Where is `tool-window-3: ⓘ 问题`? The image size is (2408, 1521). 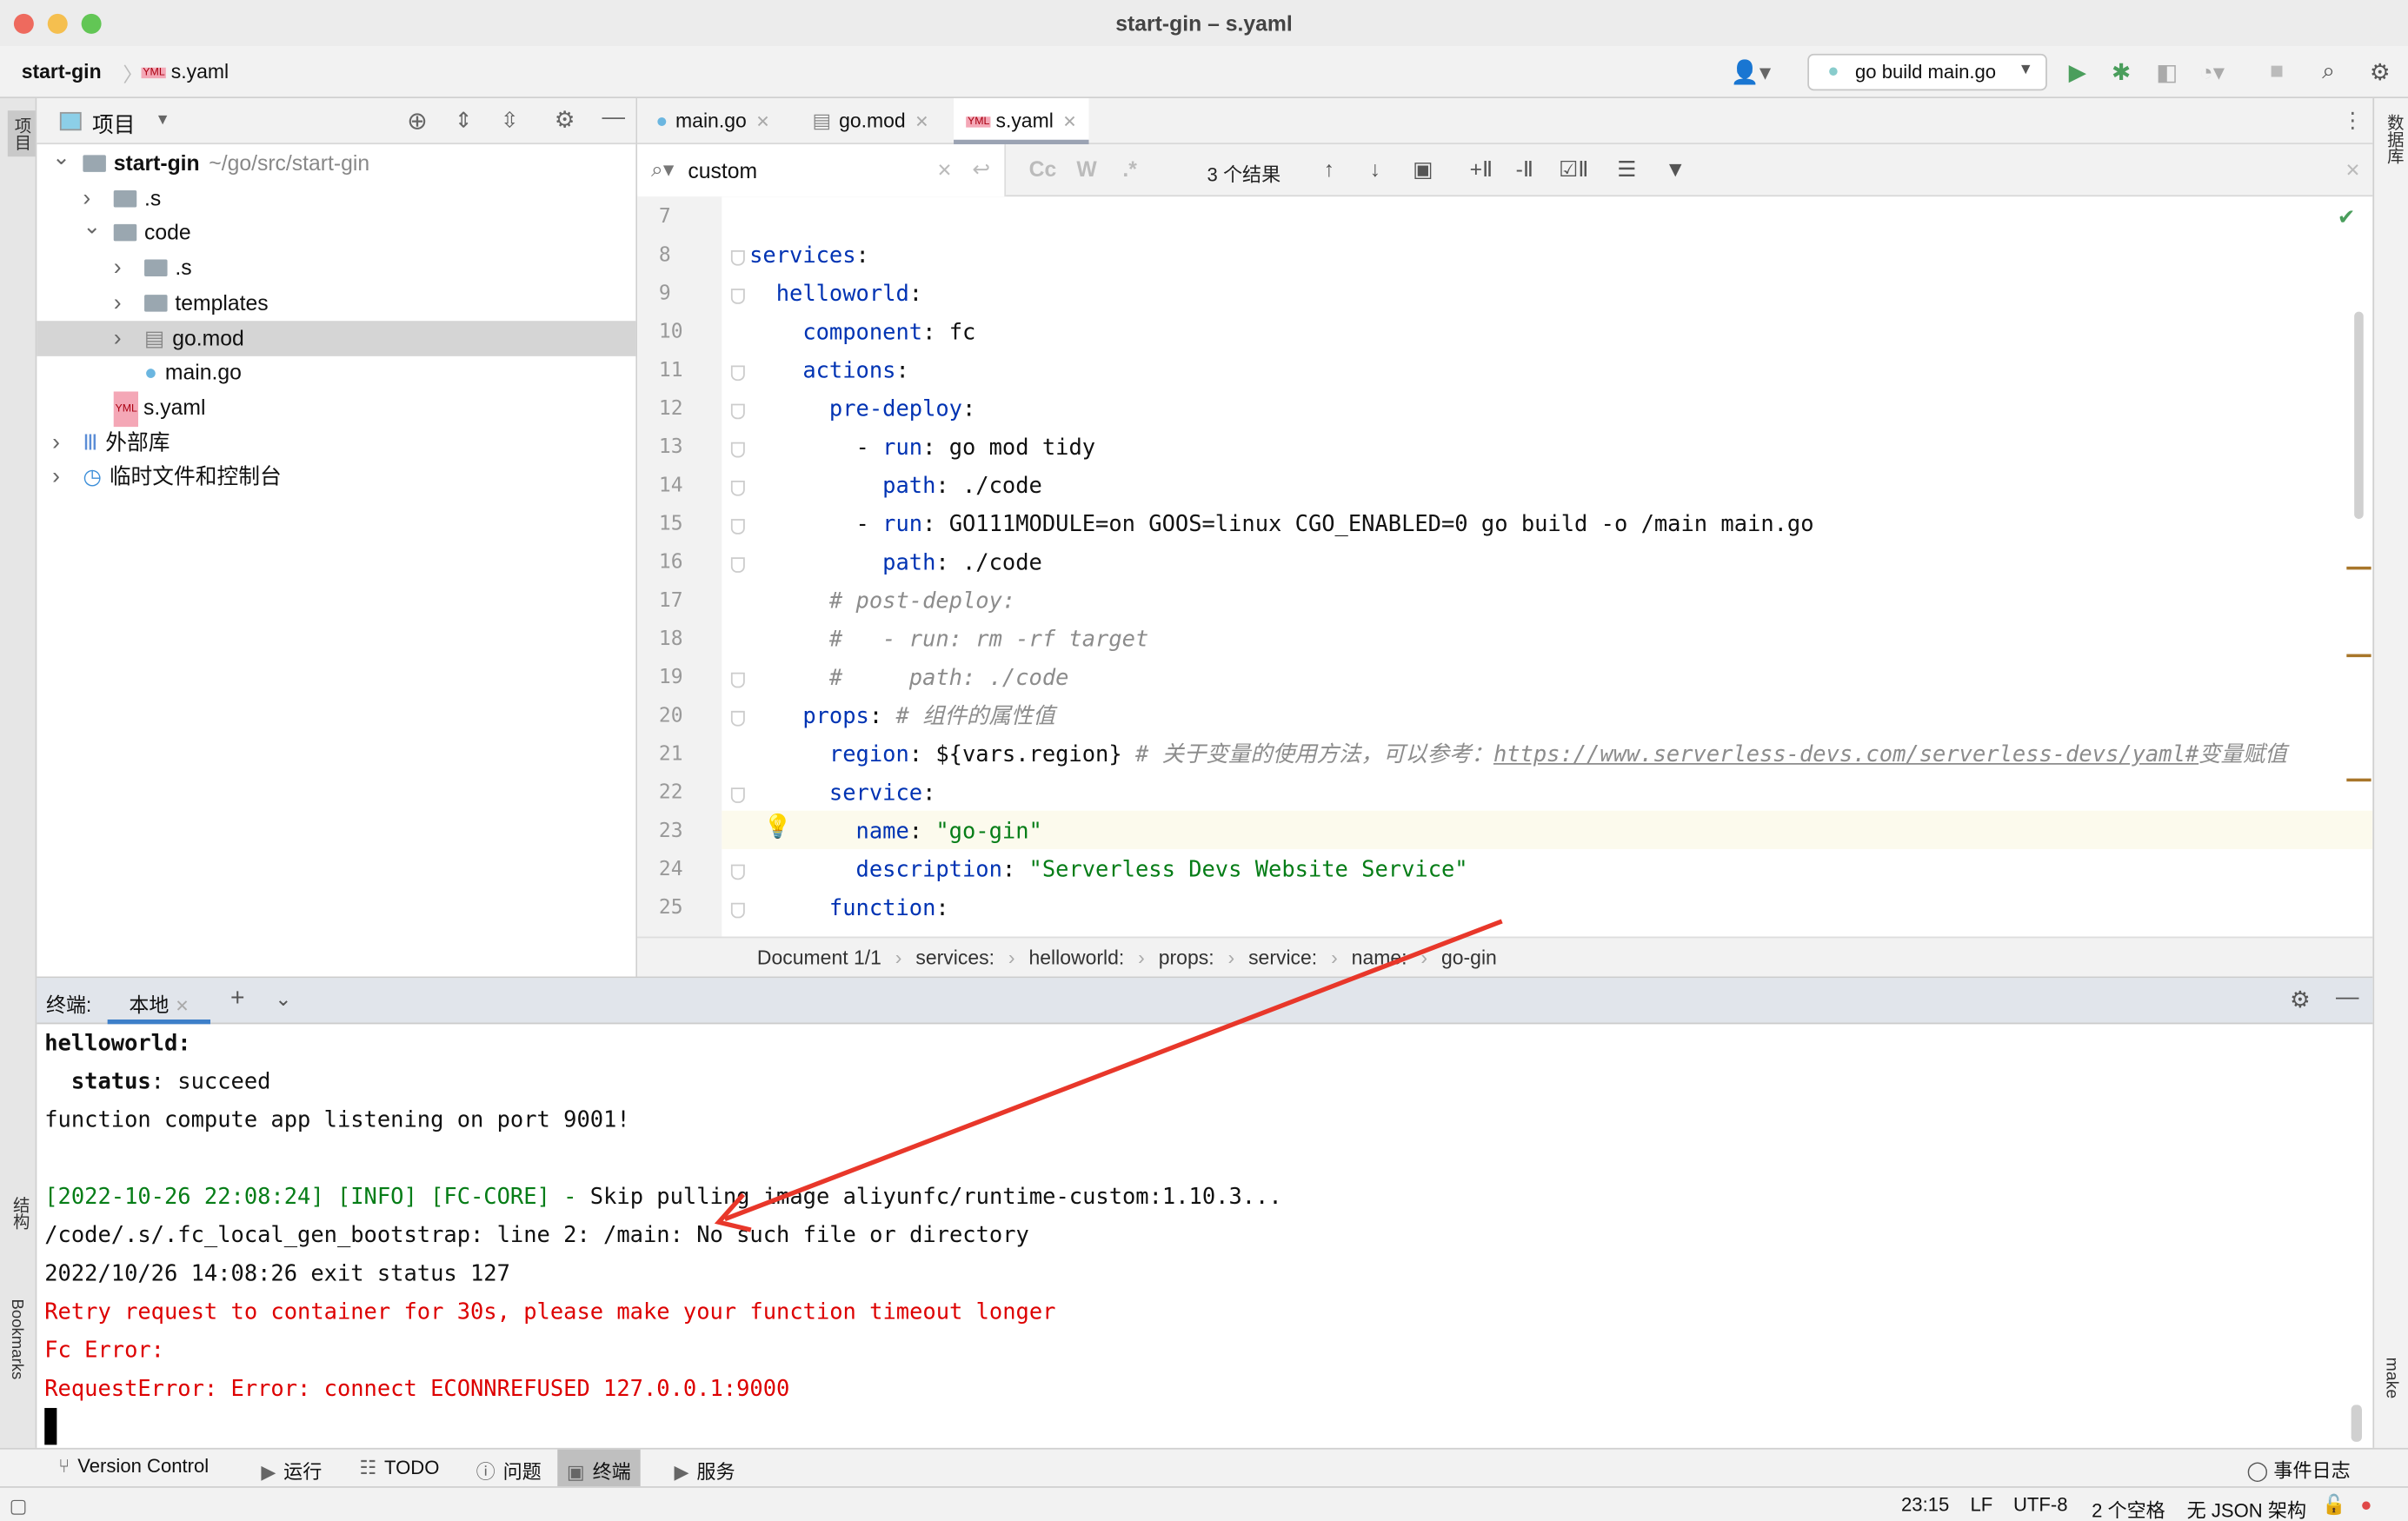 tool-window-3: ⓘ 问题 is located at coordinates (509, 1468).